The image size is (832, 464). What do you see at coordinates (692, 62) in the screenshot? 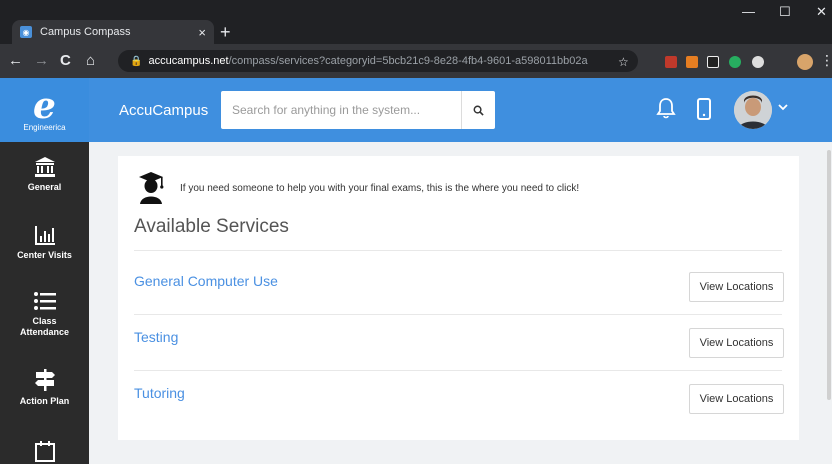
I see `extension-icon` at bounding box center [692, 62].